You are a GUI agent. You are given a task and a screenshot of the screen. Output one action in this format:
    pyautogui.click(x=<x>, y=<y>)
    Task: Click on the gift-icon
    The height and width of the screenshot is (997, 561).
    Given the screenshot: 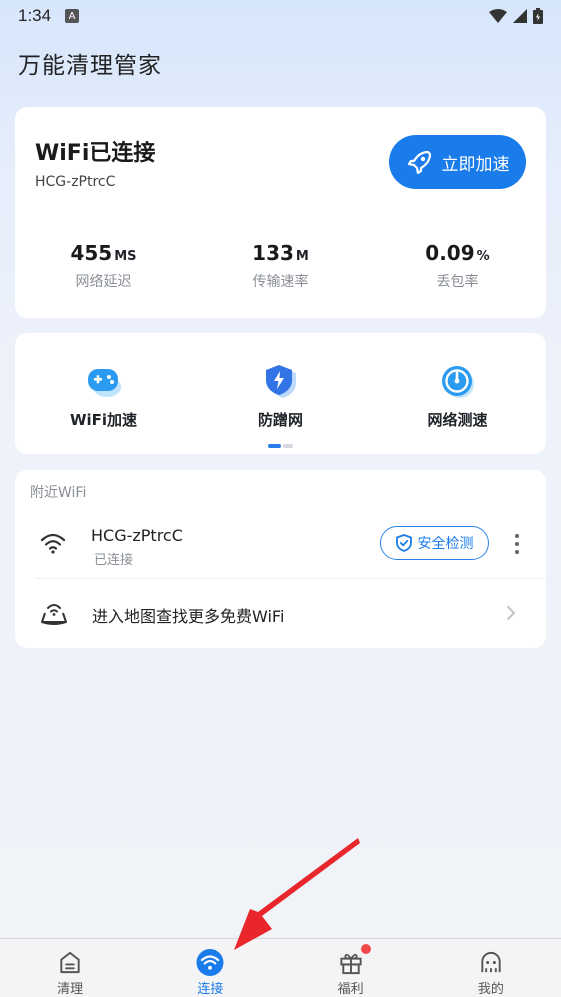 What is the action you would take?
    pyautogui.click(x=351, y=964)
    